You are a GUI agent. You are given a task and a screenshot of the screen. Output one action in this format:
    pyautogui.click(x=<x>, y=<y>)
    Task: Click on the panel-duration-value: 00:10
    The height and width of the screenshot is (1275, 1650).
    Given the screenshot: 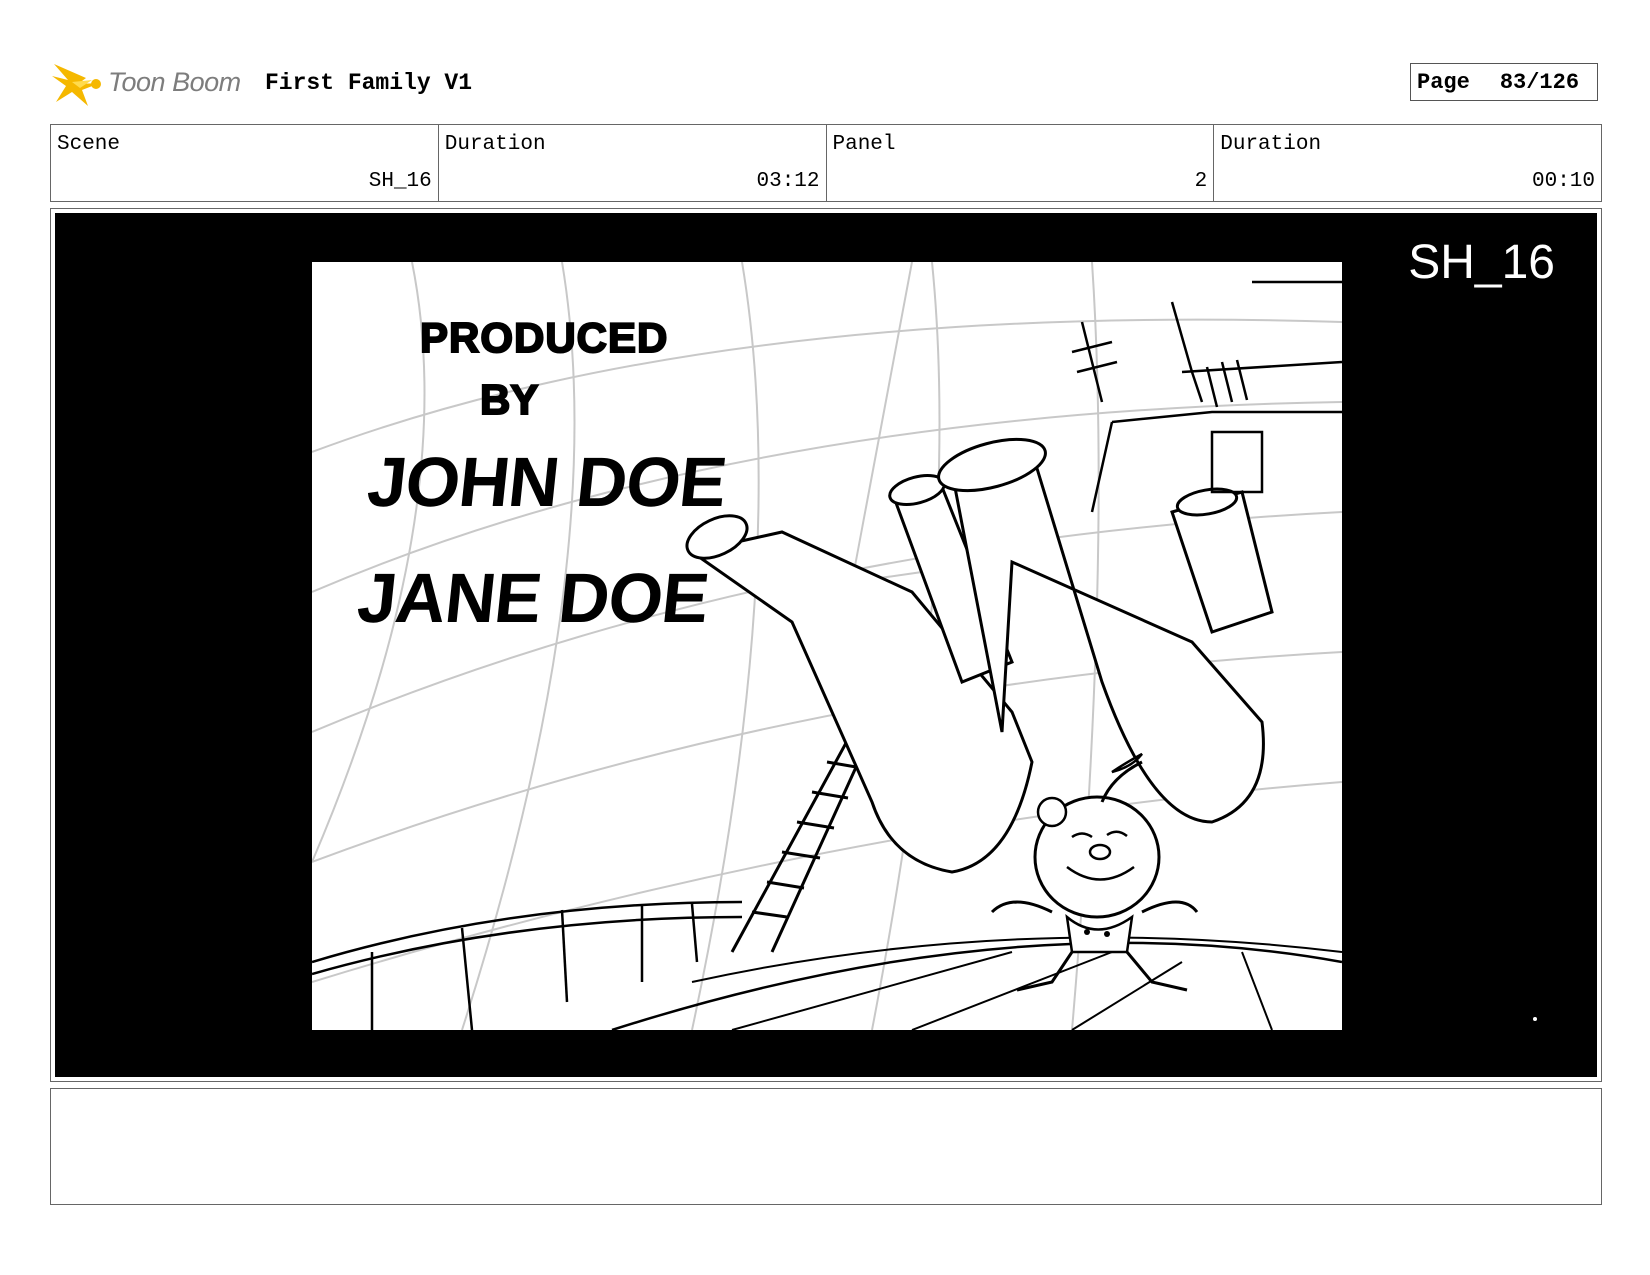 What is the action you would take?
    pyautogui.click(x=1563, y=181)
    